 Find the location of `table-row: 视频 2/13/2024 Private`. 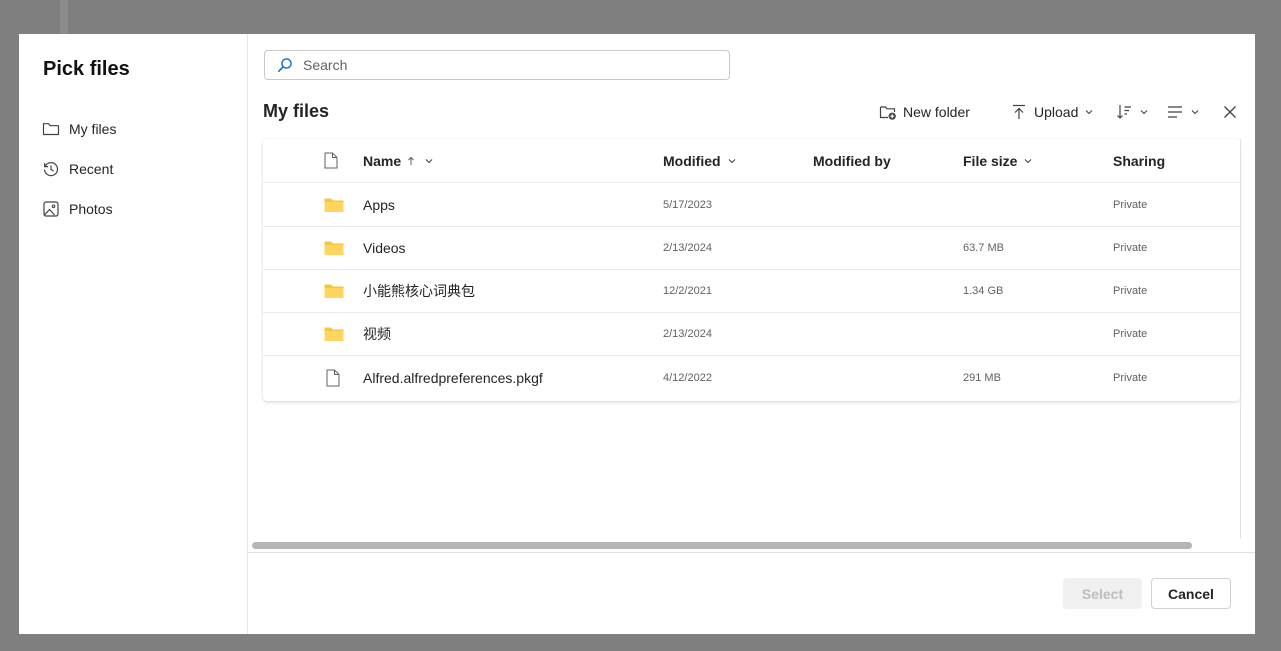

table-row: 视频 2/13/2024 Private is located at coordinates (751, 334).